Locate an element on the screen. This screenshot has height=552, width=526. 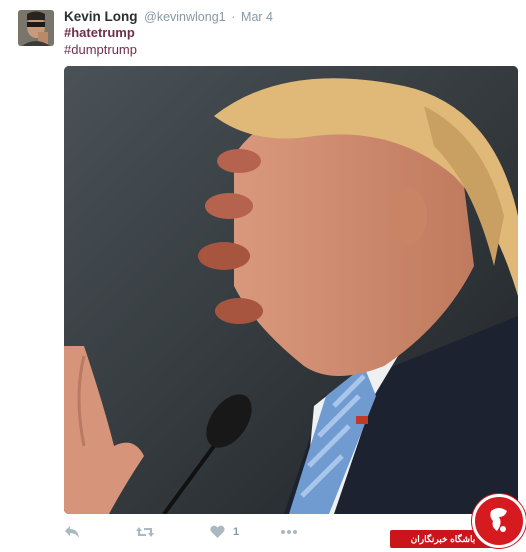
reply-button is located at coordinates (72, 532).